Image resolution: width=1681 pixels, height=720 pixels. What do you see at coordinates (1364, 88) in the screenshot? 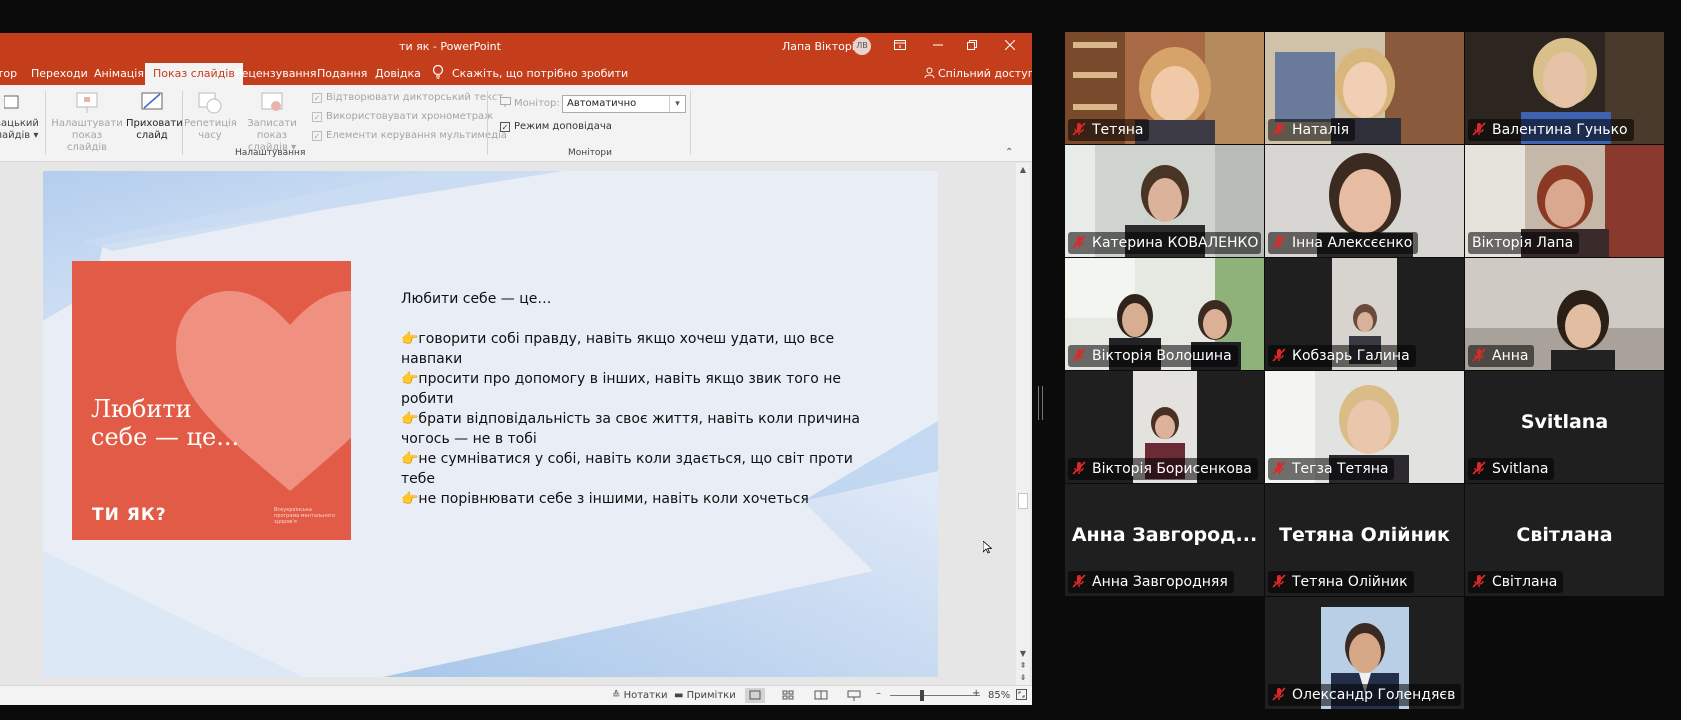
I see `participant-tile: Наталія` at bounding box center [1364, 88].